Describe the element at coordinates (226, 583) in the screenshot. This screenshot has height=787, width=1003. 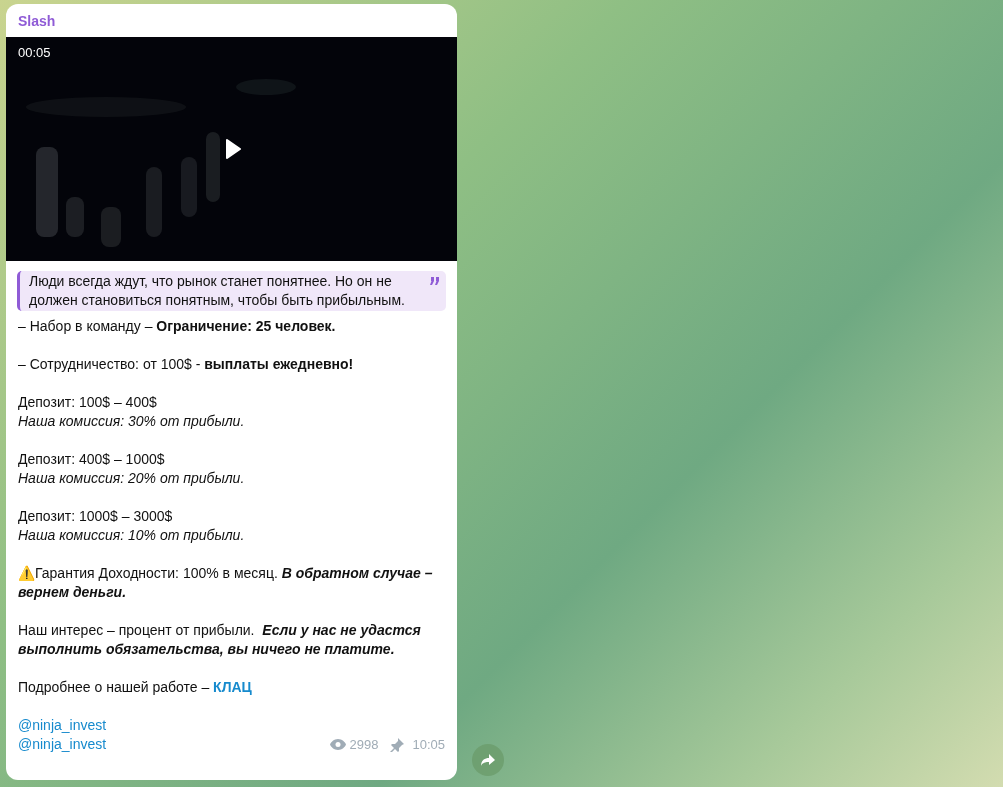
I see `message-text: ⚠Гарантия Доходности: 100% в месяц. В обратном случае – вернем деньги.` at that location.